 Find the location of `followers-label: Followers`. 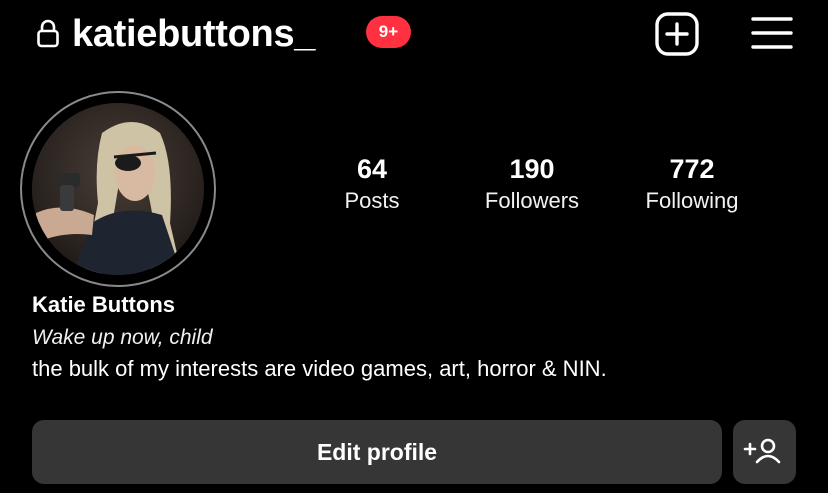

followers-label: Followers is located at coordinates (532, 200).